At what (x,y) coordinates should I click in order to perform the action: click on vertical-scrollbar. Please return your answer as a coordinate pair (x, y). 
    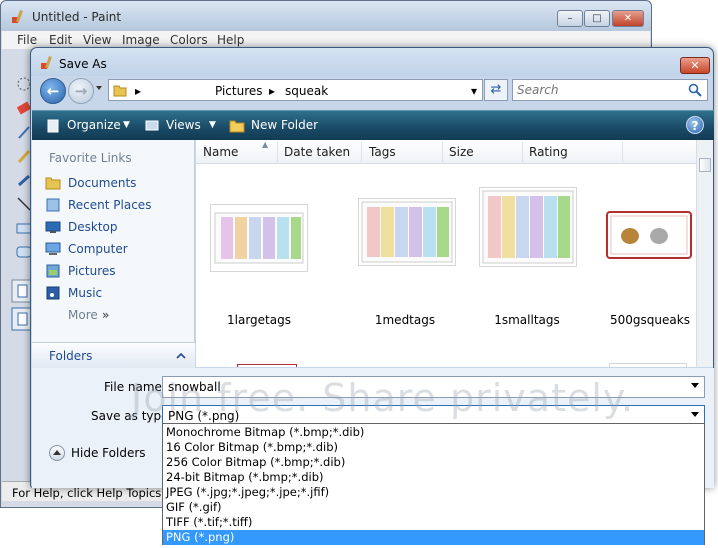
    Looking at the image, I should click on (704, 253).